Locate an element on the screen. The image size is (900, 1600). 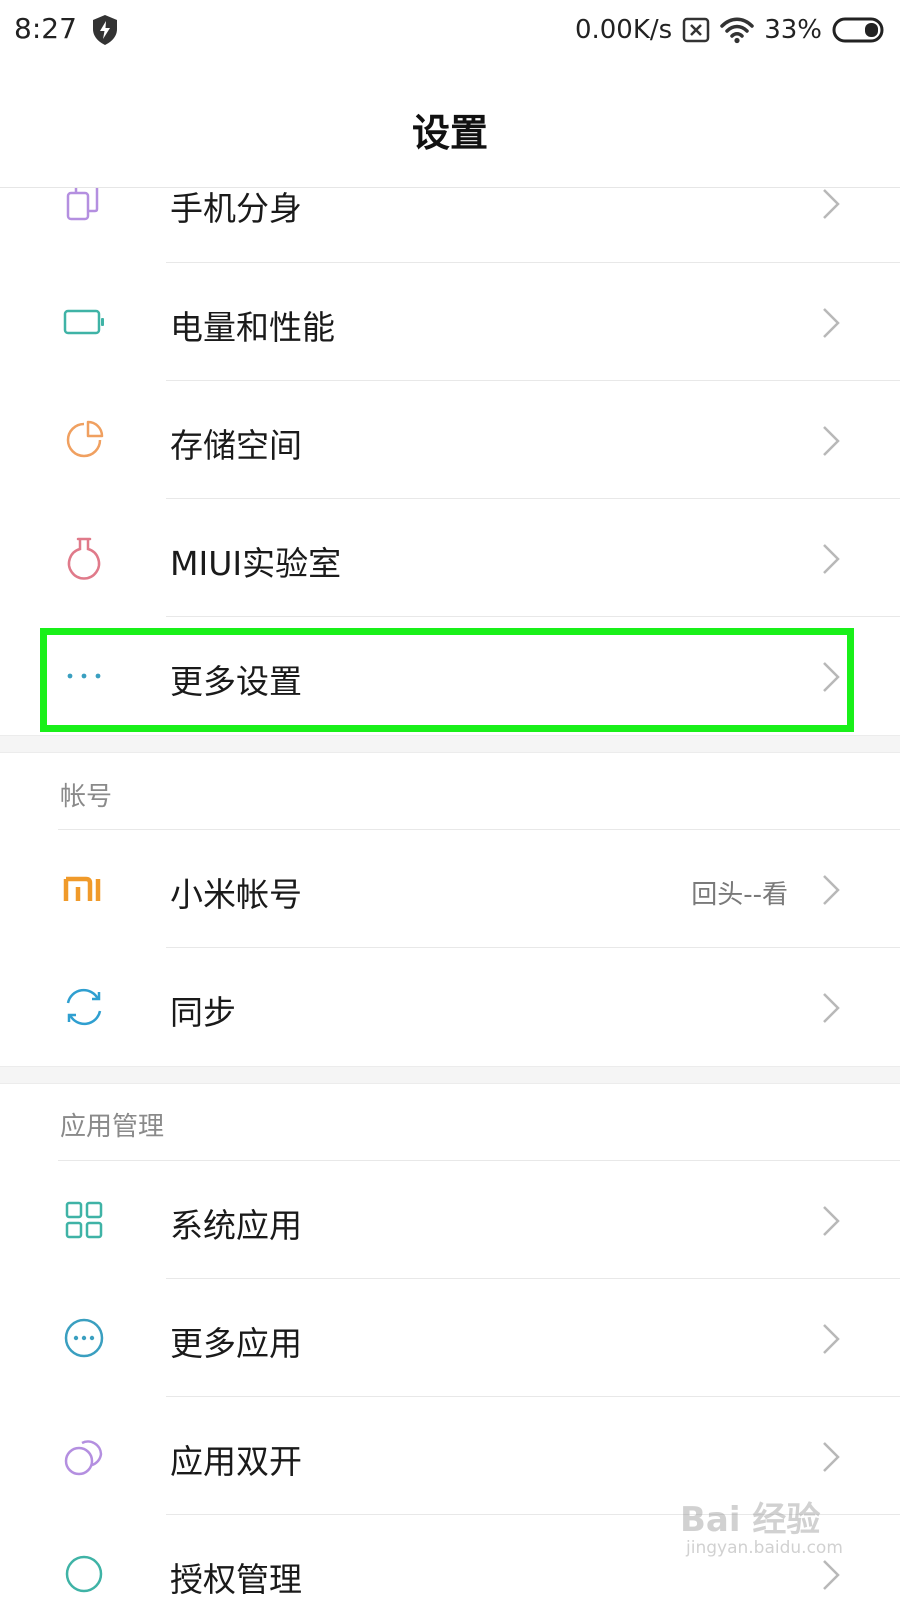
battery-status-icon is located at coordinates (859, 30).